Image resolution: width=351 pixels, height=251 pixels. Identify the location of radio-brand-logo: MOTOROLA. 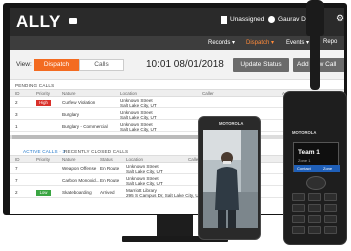
(304, 132).